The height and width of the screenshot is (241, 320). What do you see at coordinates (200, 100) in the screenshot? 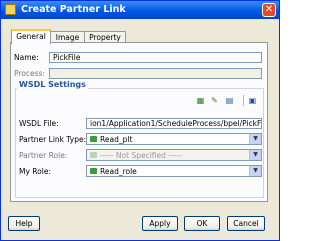
I see `browse-wsdl-icon: ▦` at bounding box center [200, 100].